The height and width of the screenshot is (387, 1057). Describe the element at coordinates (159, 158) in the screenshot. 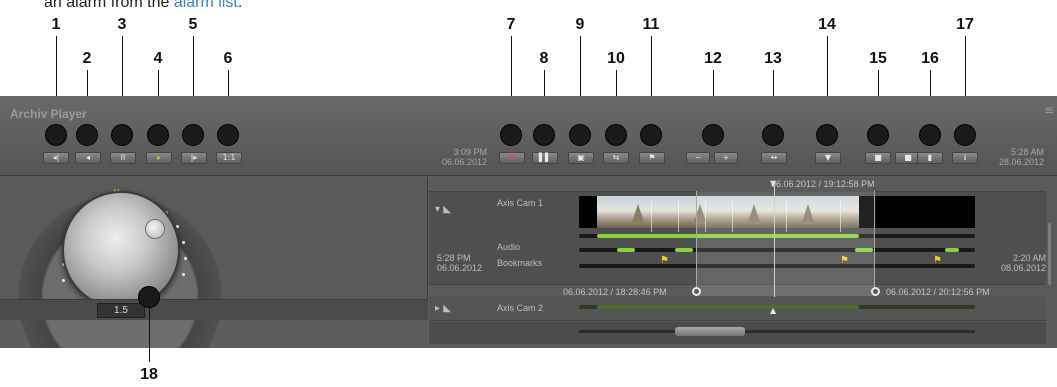

I see `play-button: ▸` at that location.